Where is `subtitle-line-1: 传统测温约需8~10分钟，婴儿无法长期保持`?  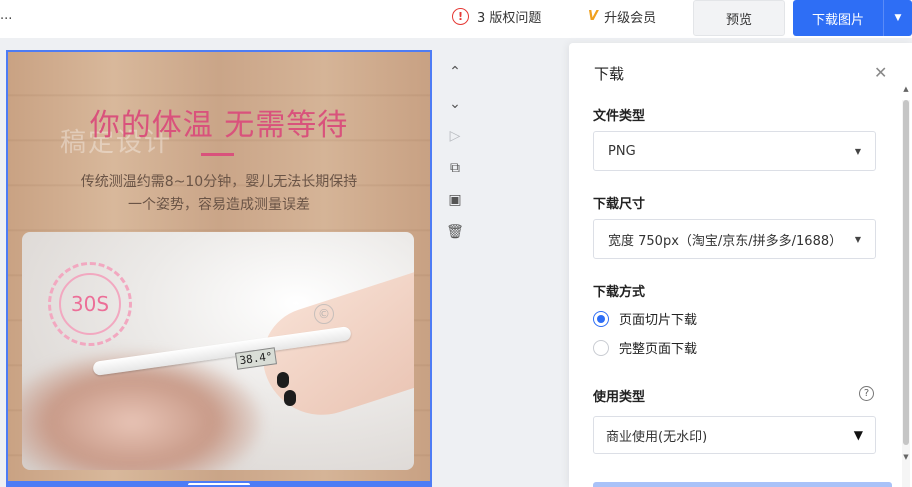
subtitle-line-1: 传统测温约需8~10分钟，婴儿无法长期保持 is located at coordinates (219, 182).